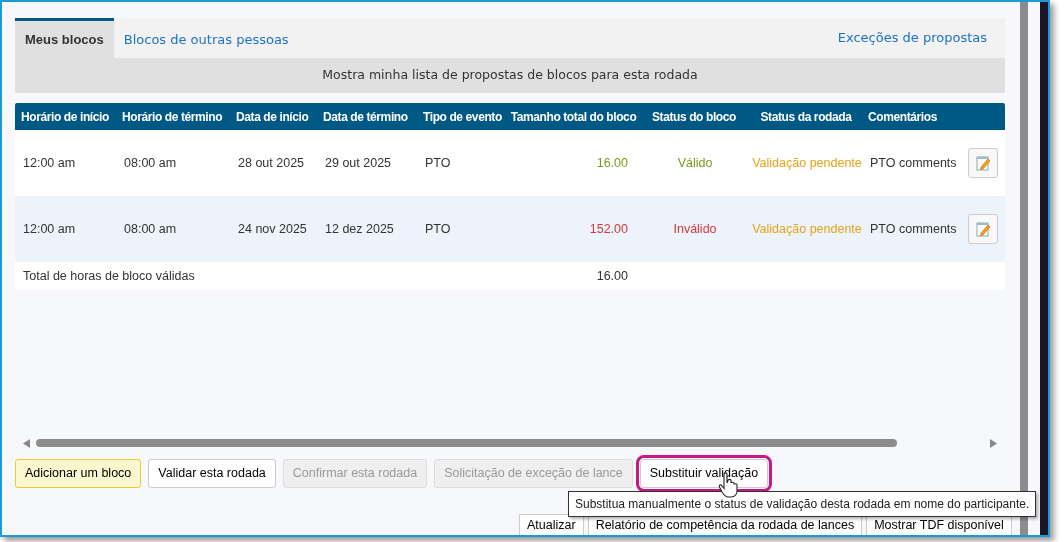 This screenshot has height=542, width=1064. I want to click on table-cell-text: 24 nov 2025, so click(272, 229).